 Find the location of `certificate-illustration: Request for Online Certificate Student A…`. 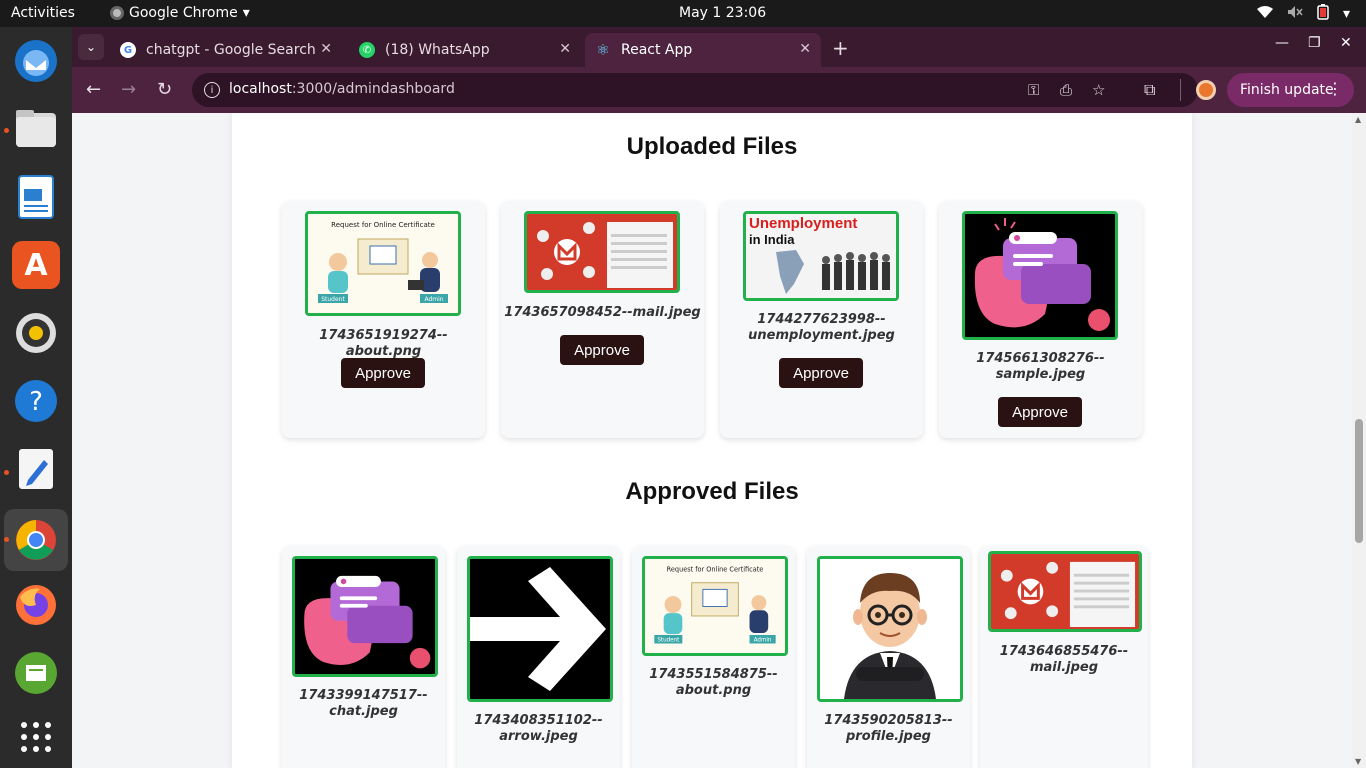

certificate-illustration: Request for Online Certificate Student A… is located at coordinates (715, 606).